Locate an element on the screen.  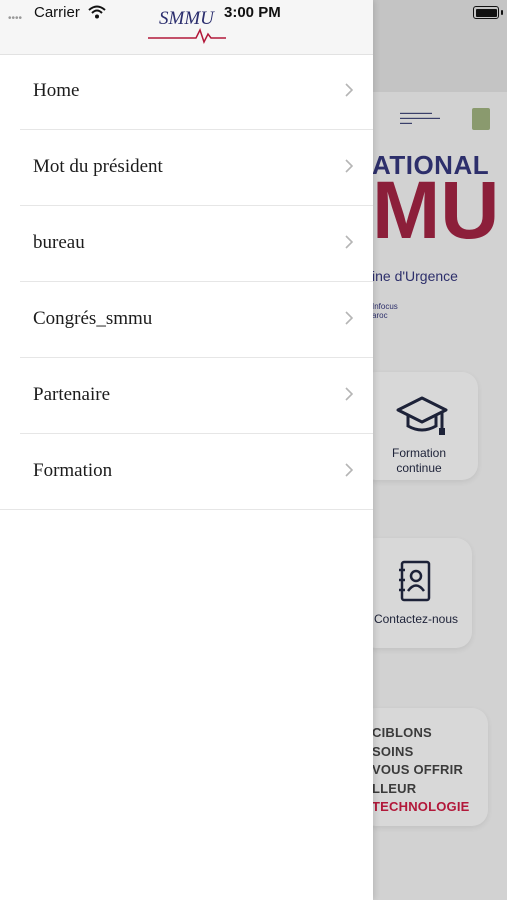
menu-item-home: Home is located at coordinates (196, 92).